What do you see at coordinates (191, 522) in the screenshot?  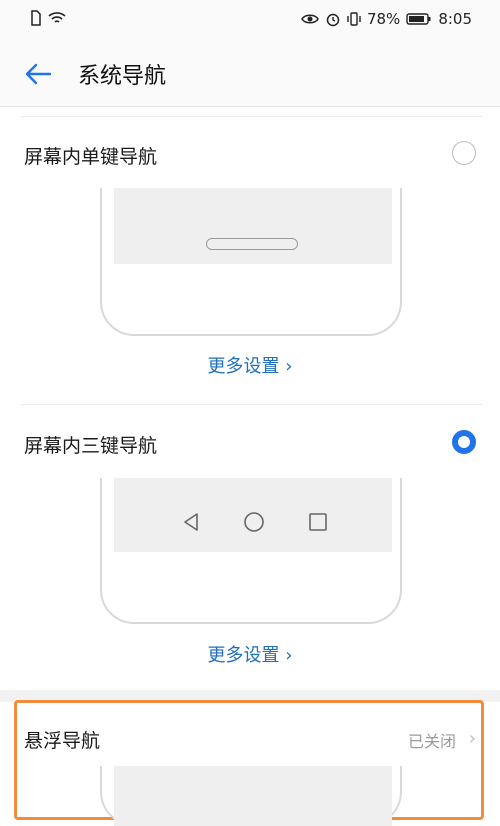 I see `nav-back-icon` at bounding box center [191, 522].